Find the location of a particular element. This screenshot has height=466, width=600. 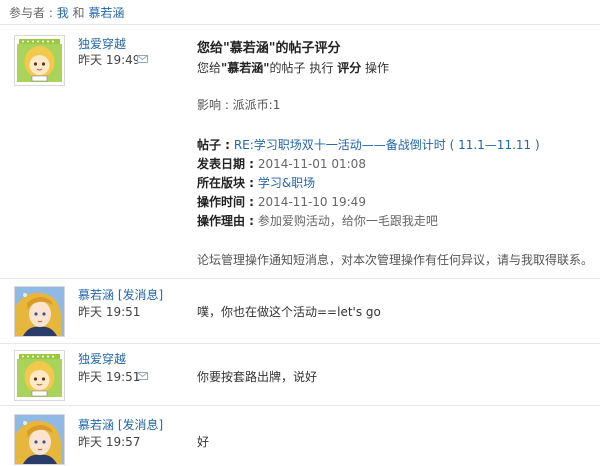

notice-footer: 论坛管理操作通知短消息，对本次管理操作有任何异议，请与我取得联系。 is located at coordinates (395, 260).